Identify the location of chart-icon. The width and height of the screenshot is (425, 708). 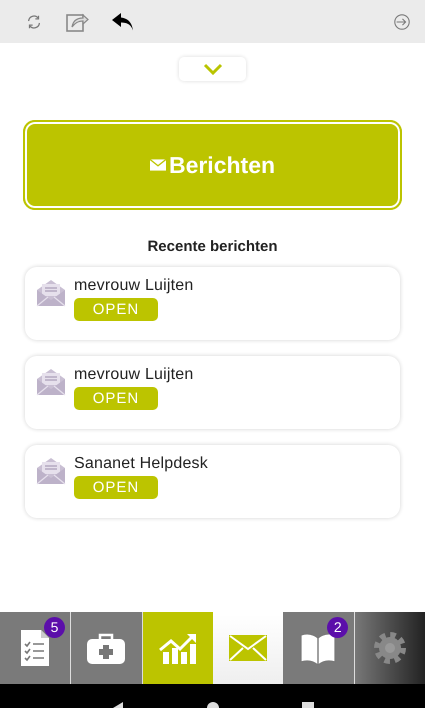
(177, 648).